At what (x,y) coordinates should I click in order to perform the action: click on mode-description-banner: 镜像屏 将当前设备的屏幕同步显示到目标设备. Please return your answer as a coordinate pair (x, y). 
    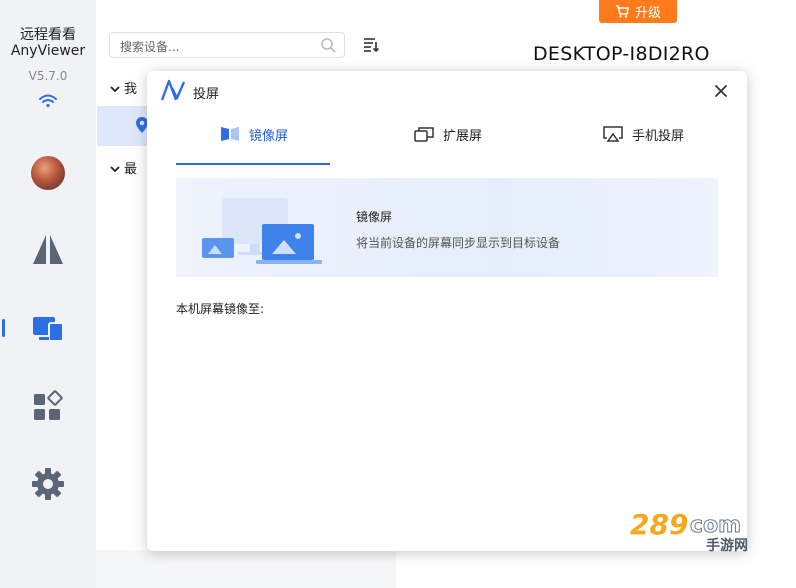
    Looking at the image, I should click on (447, 227).